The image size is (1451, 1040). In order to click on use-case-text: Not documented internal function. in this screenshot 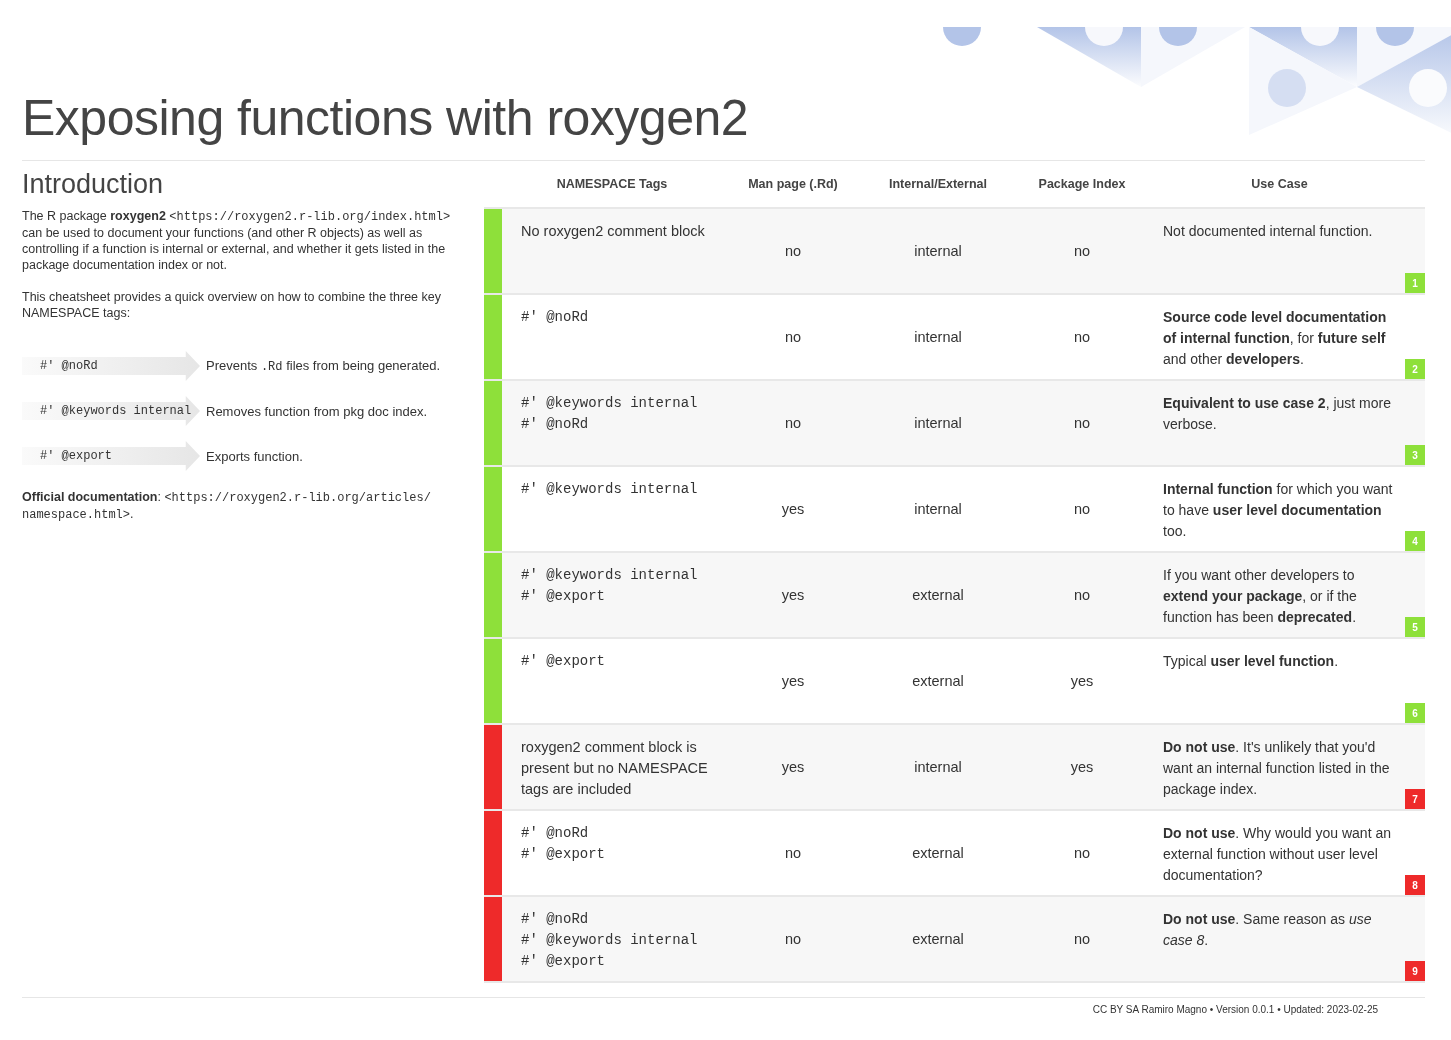, I will do `click(1268, 231)`.